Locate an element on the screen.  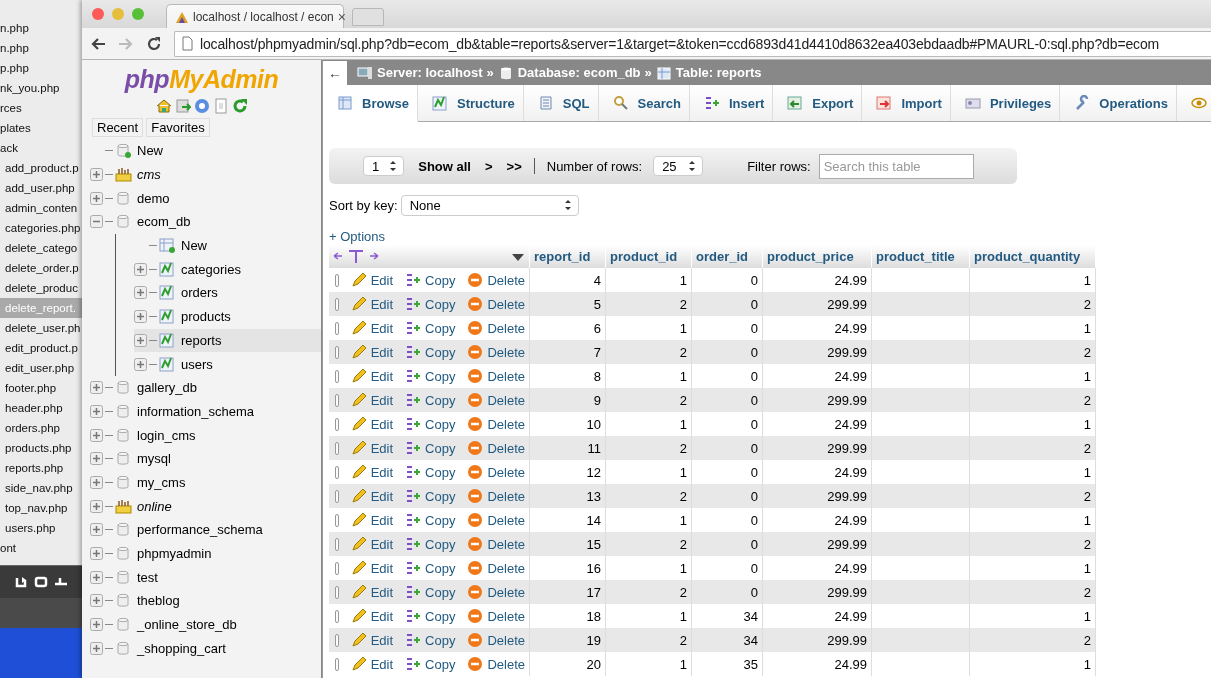
file-item: footer.php is located at coordinates (41, 388).